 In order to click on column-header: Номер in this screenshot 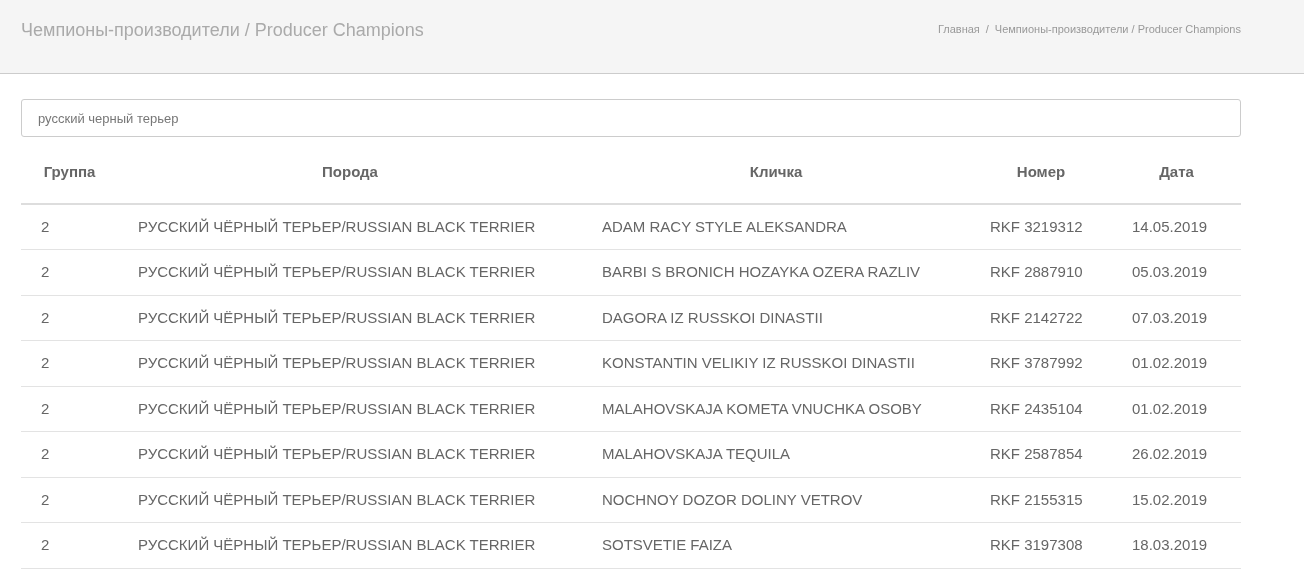, I will do `click(1041, 172)`.